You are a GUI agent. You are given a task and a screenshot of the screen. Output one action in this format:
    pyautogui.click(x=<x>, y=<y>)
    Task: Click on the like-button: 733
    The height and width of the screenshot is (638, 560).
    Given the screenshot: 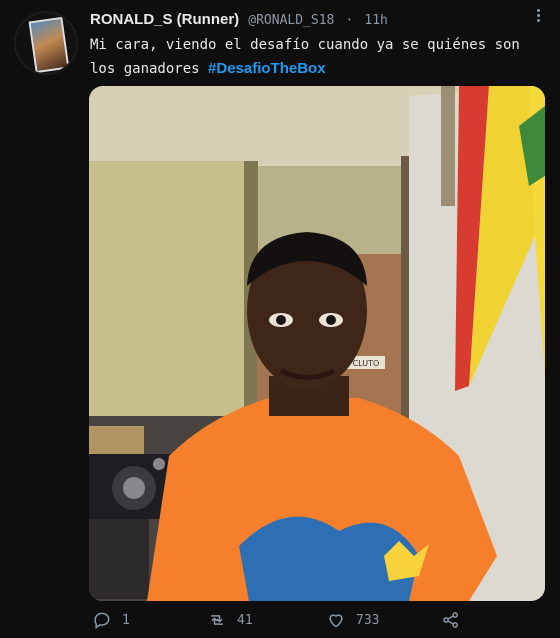 What is the action you would take?
    pyautogui.click(x=352, y=620)
    